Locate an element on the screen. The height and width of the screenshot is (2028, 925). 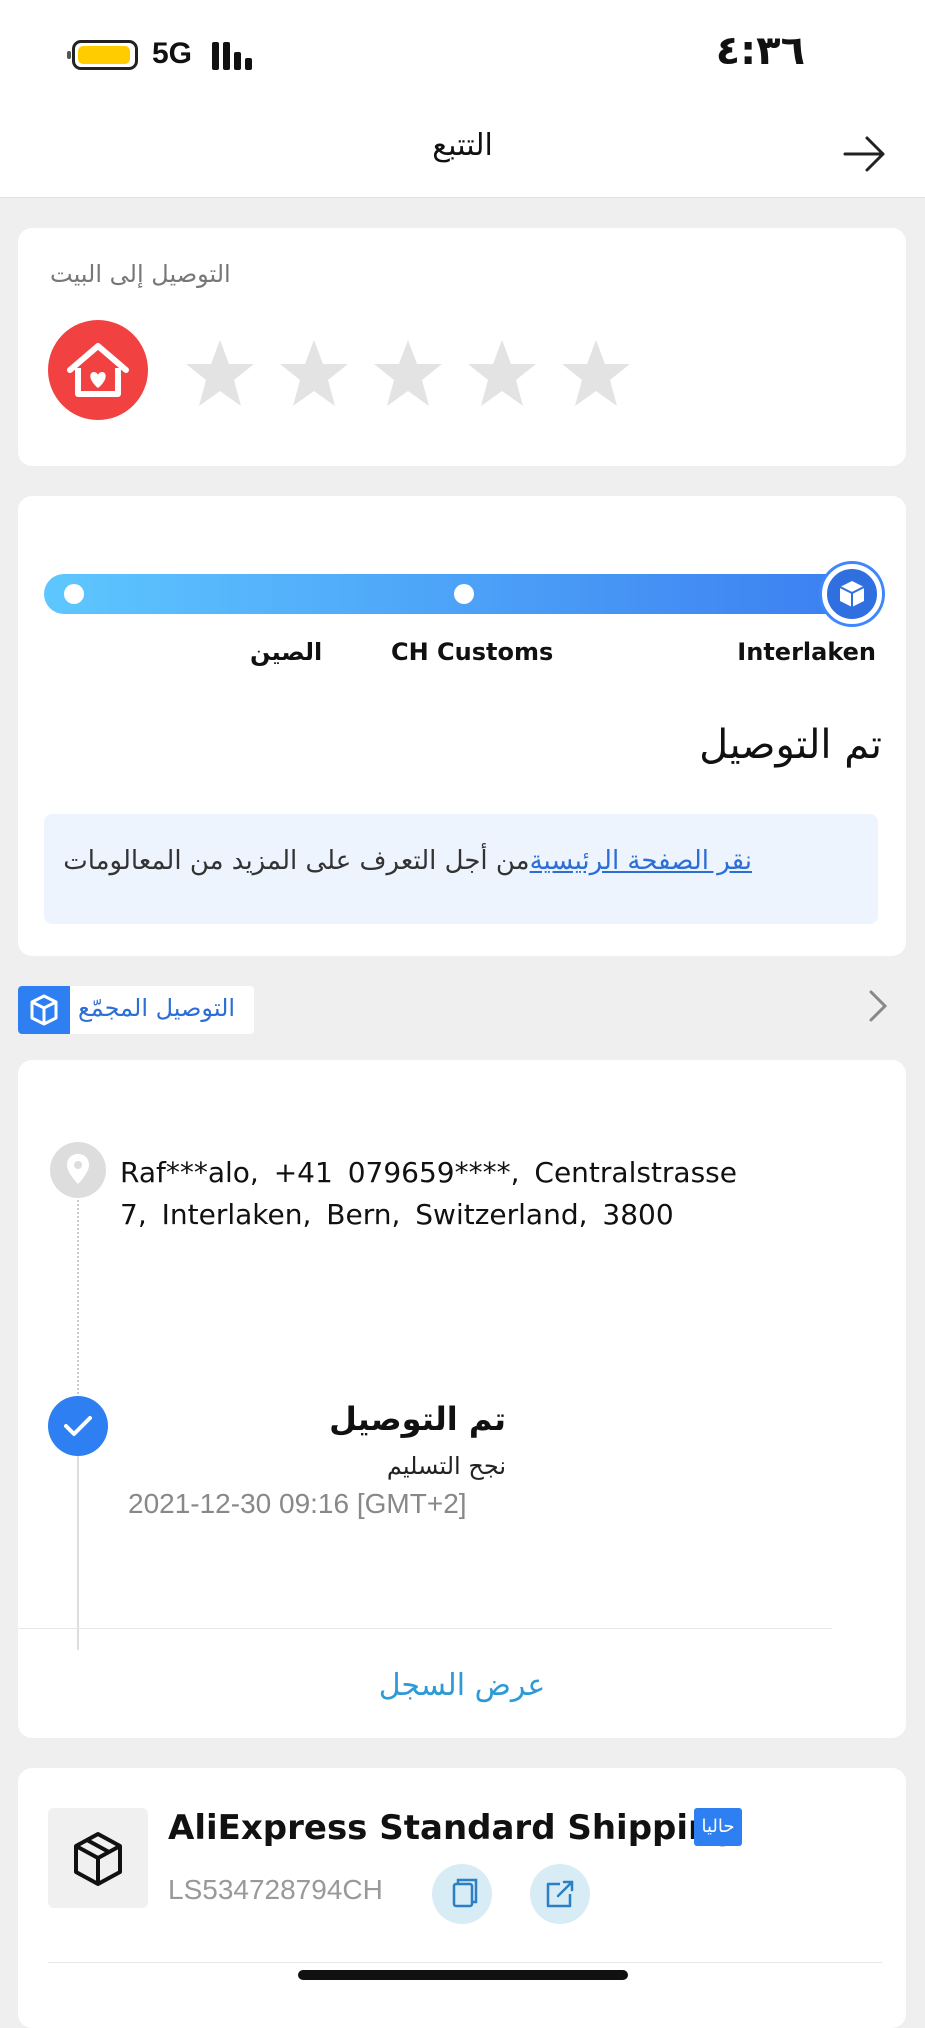
event-timestamp: 2021-12-30 09:16 [GMT+2] is located at coordinates (297, 1503).